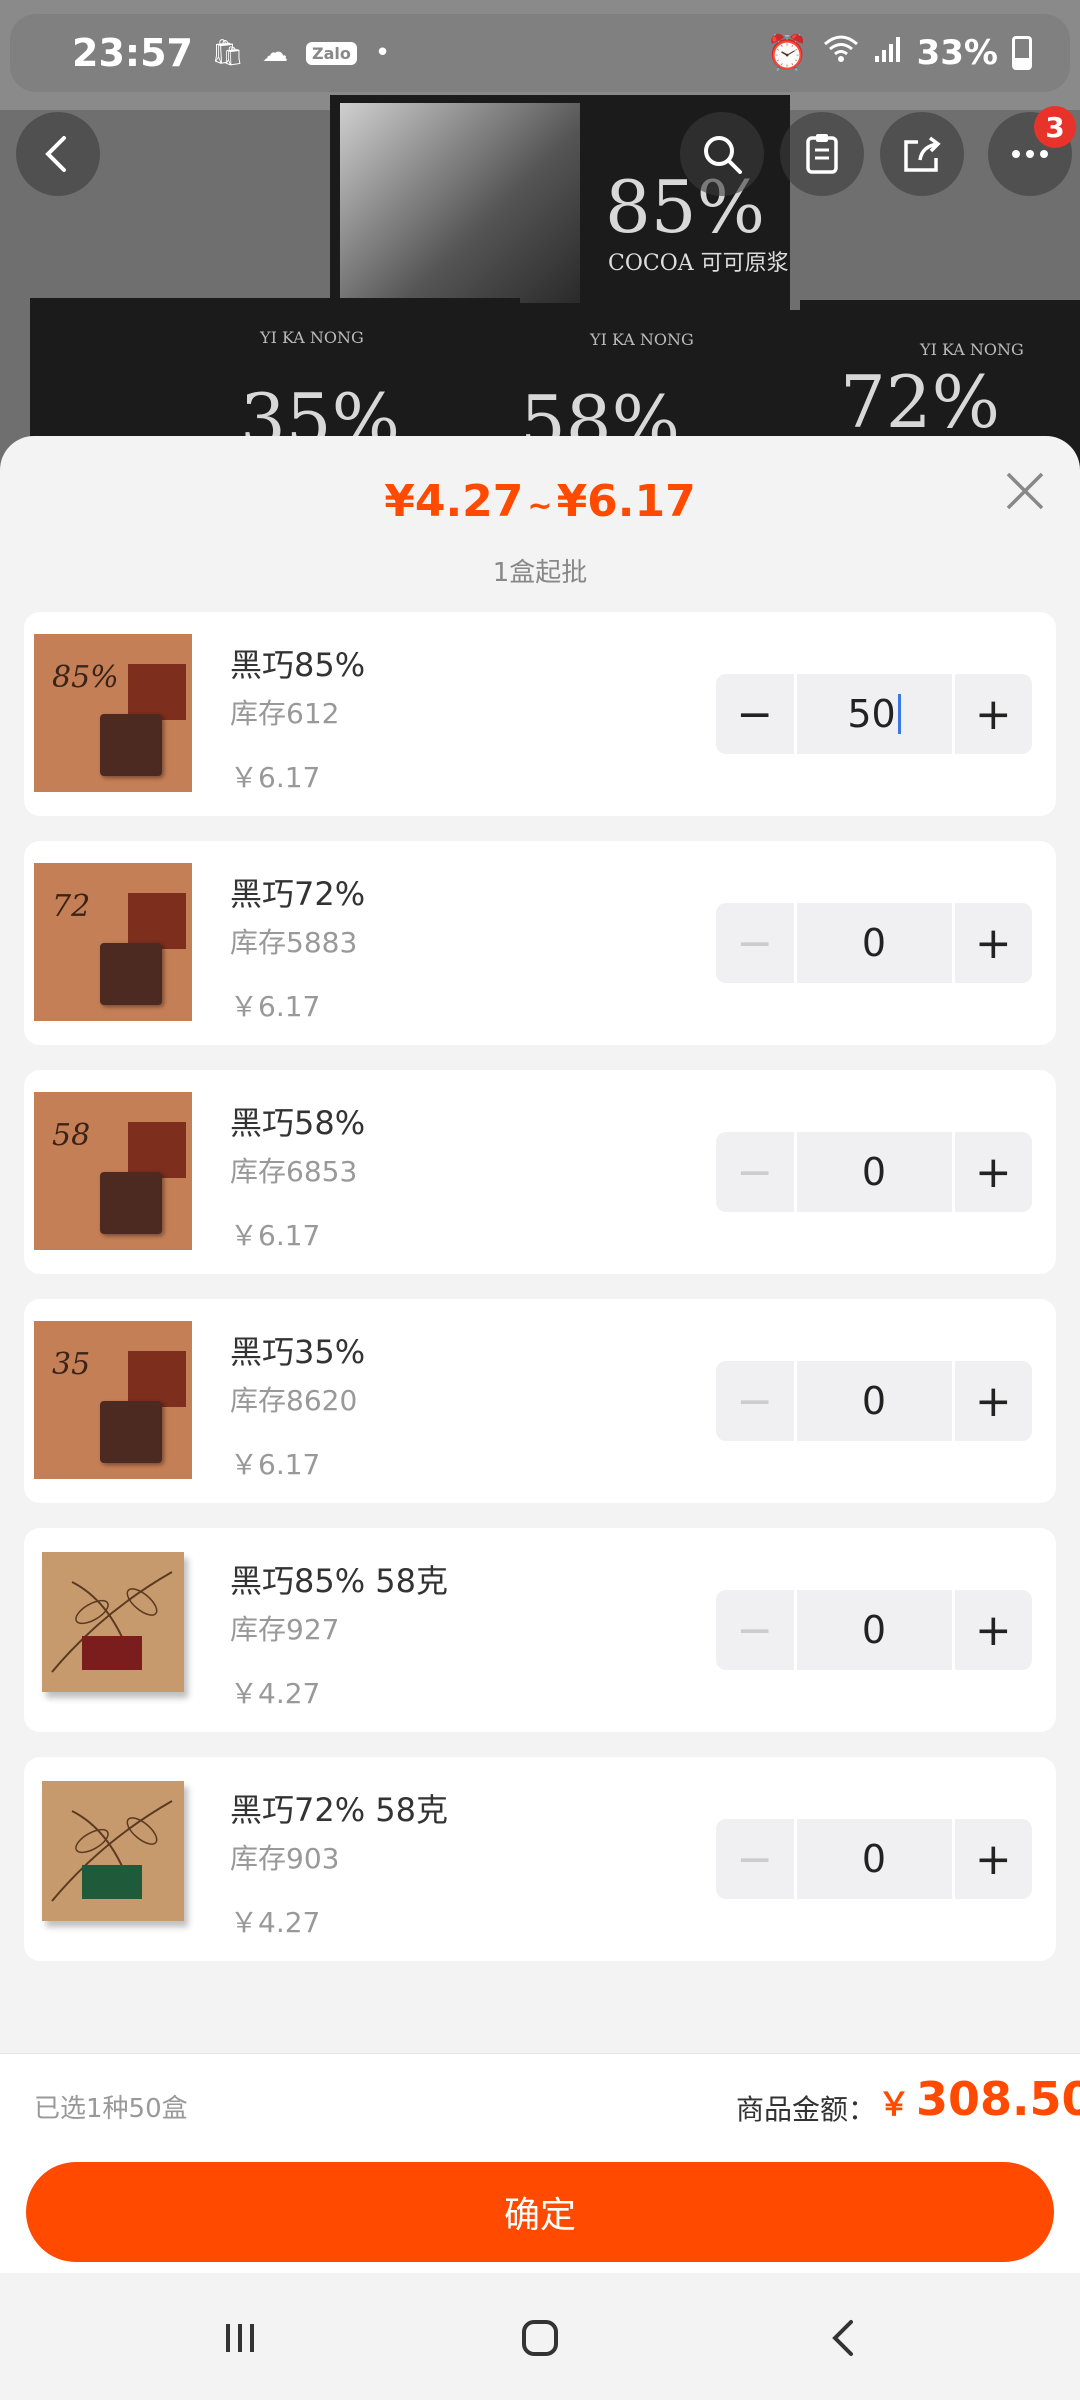  I want to click on status-bar: 23:57 🛍 ☁ Zalo • ⏰ 33%, so click(540, 53).